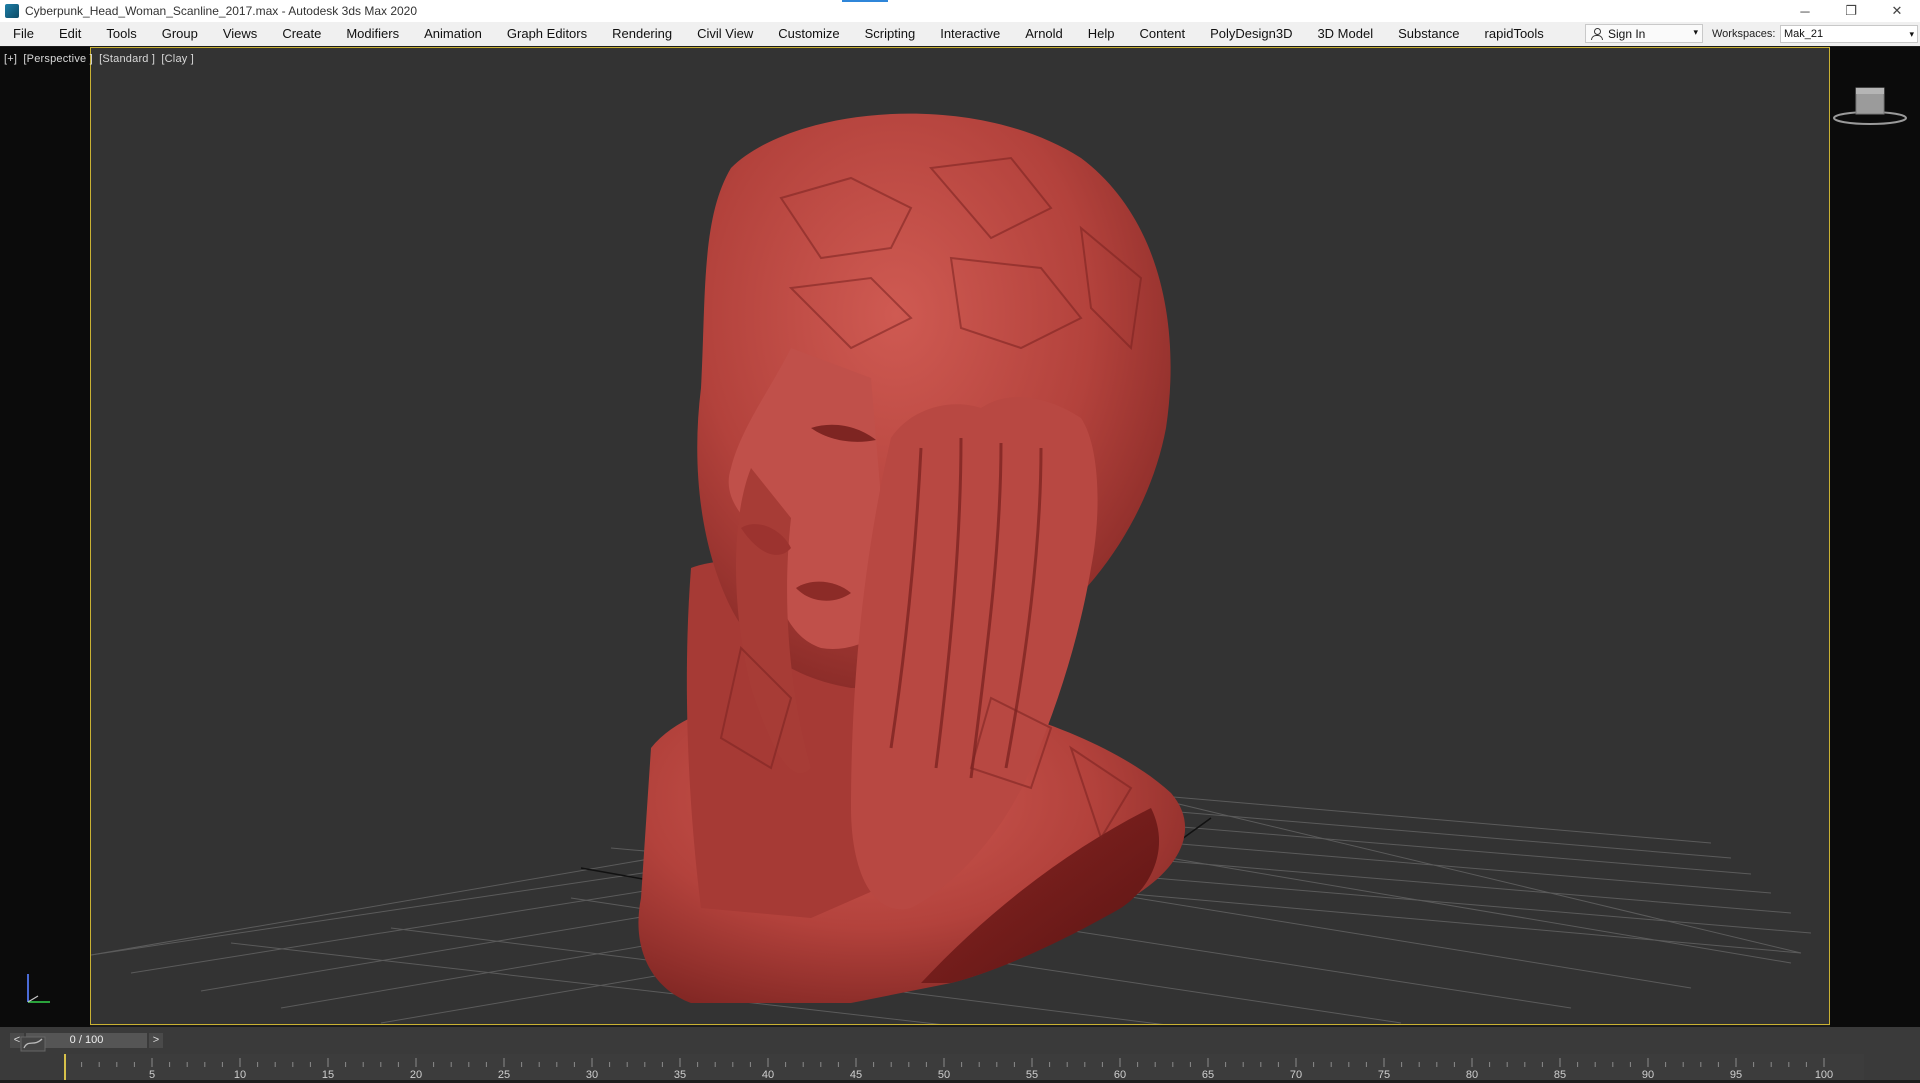 Image resolution: width=1920 pixels, height=1083 pixels. What do you see at coordinates (1043, 34) in the screenshot?
I see `menu-arnold: Arnold` at bounding box center [1043, 34].